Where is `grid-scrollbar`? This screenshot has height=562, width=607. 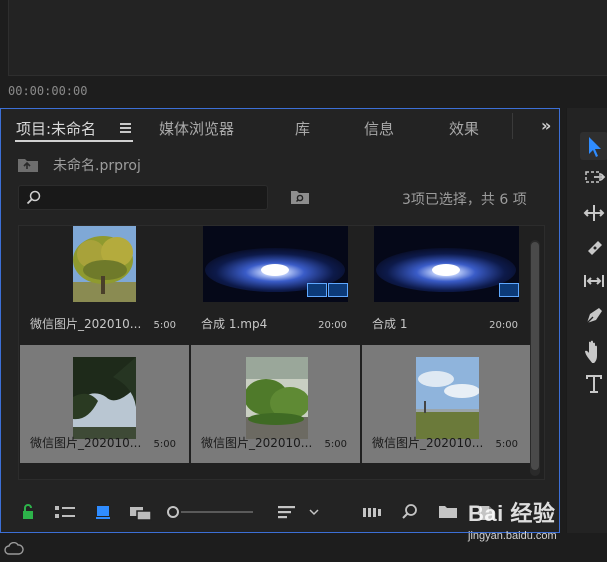 grid-scrollbar is located at coordinates (535, 358).